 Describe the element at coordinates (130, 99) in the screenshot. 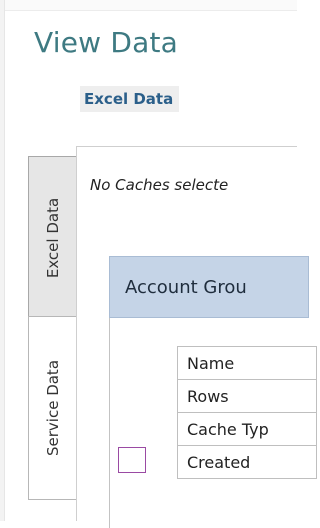

I see `data-source-label: Excel Data` at that location.